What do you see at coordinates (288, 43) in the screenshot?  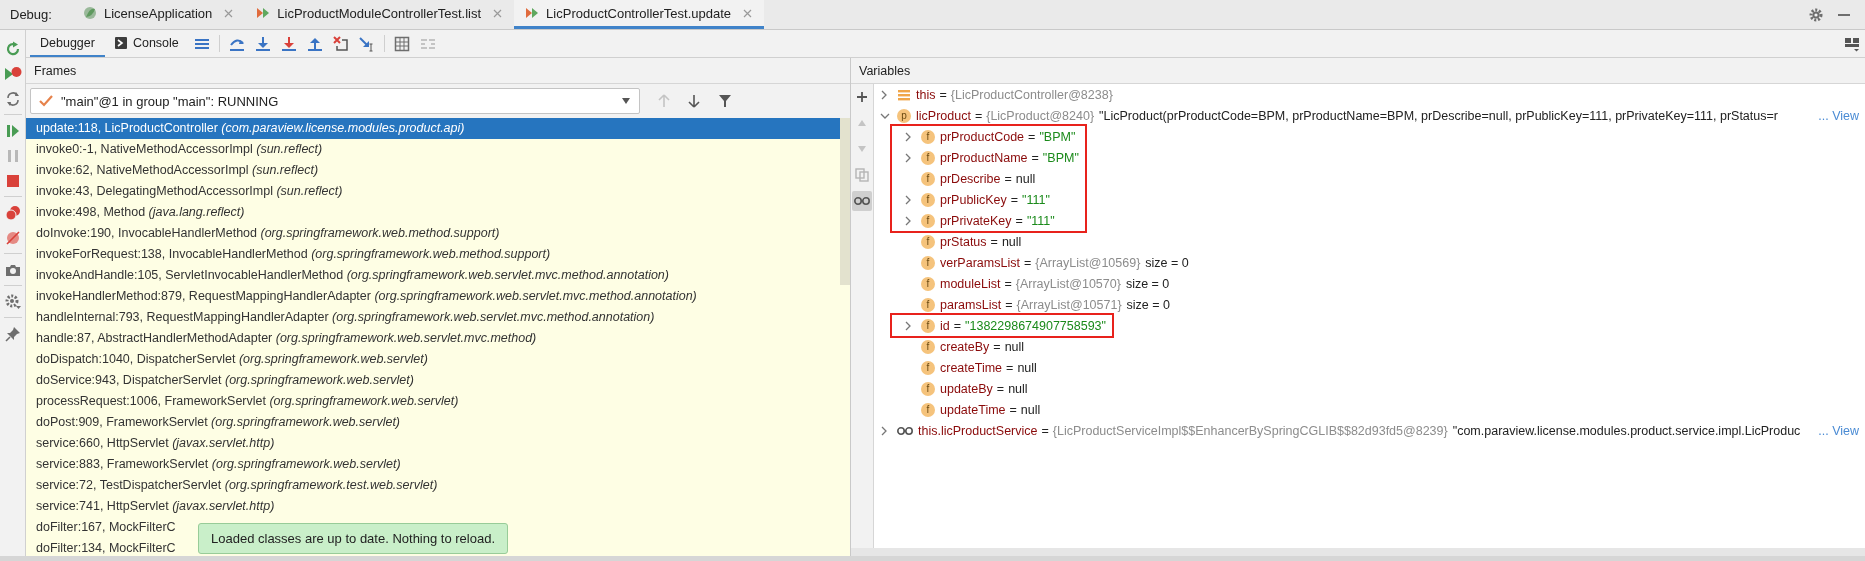 I see `force-step-into-icon` at bounding box center [288, 43].